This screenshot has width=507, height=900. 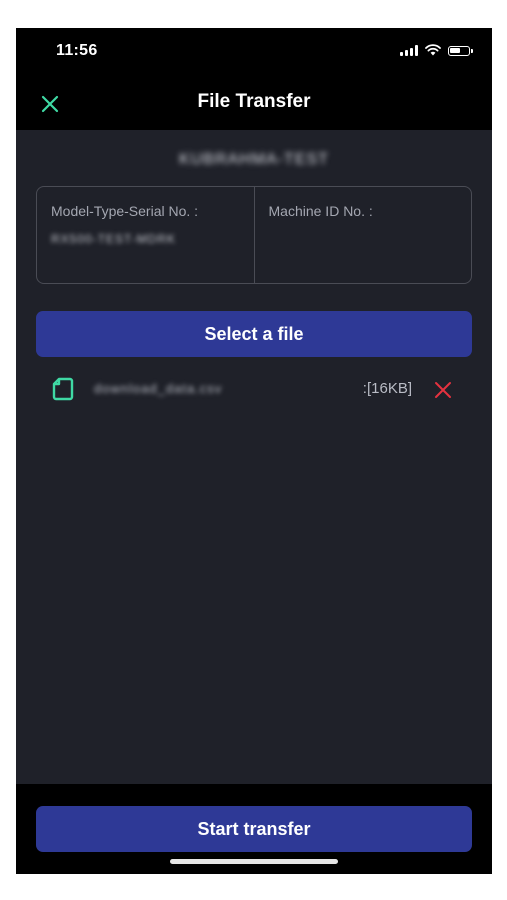 I want to click on start-transfer-button: Start transfer, so click(x=254, y=829).